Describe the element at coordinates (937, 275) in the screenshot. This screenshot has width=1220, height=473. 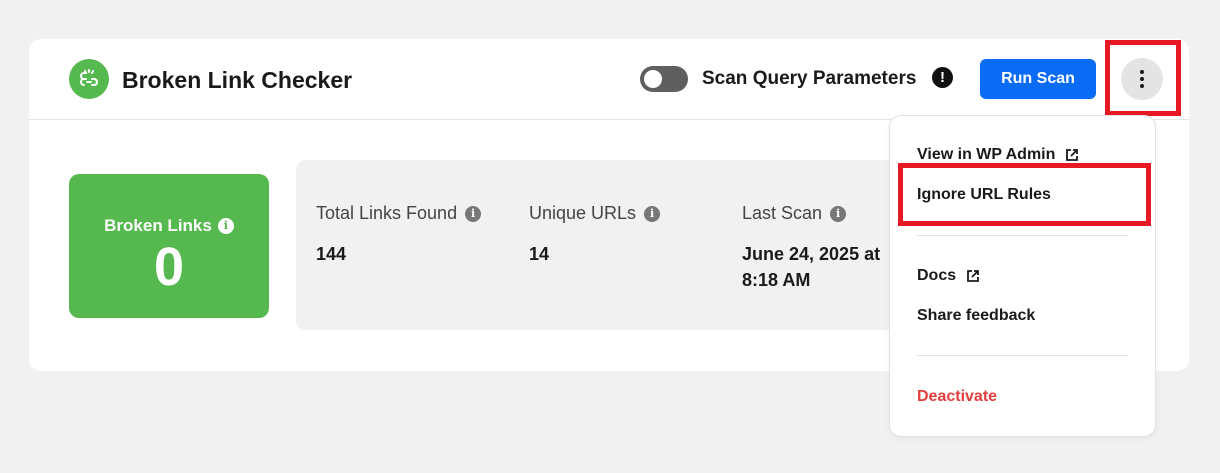
I see `menu-item-label: Docs` at that location.